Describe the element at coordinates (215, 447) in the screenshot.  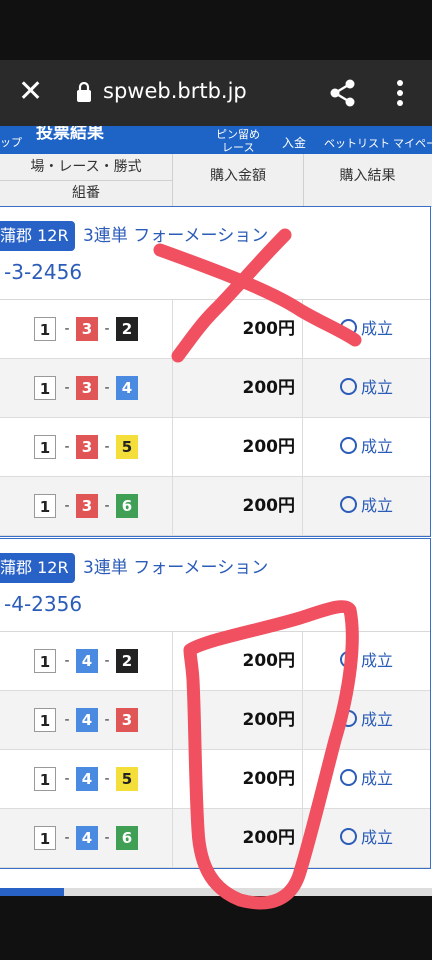
I see `table-row: 1 - 3 - 5 200円 成立` at that location.